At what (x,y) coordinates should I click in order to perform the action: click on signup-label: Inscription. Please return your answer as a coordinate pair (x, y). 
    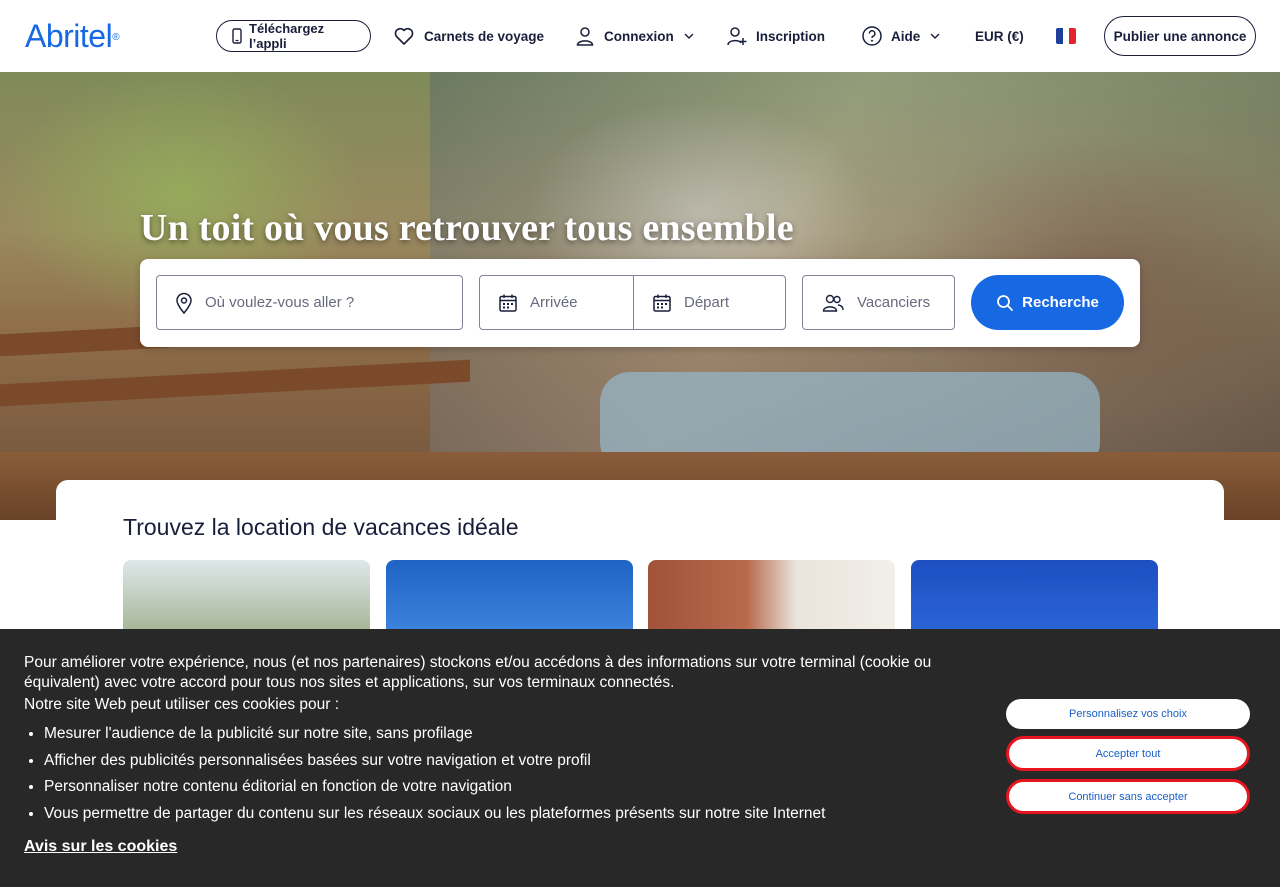
    Looking at the image, I should click on (791, 36).